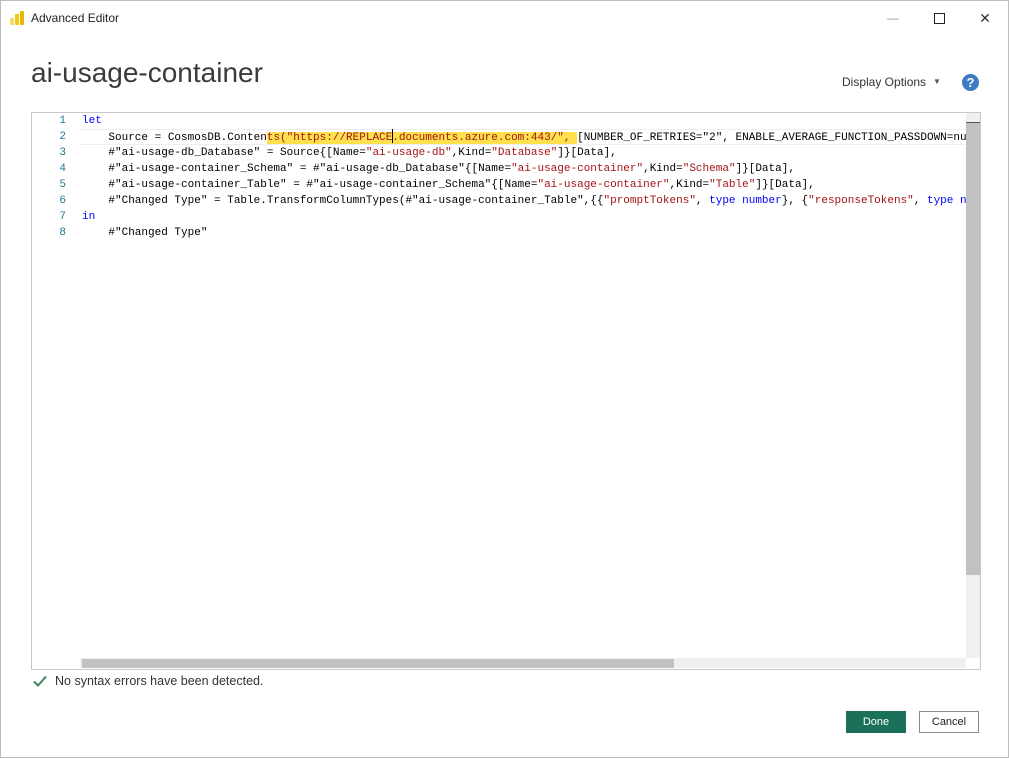 The width and height of the screenshot is (1009, 758). I want to click on title-bar: Advanced Editor — ✕, so click(504, 18).